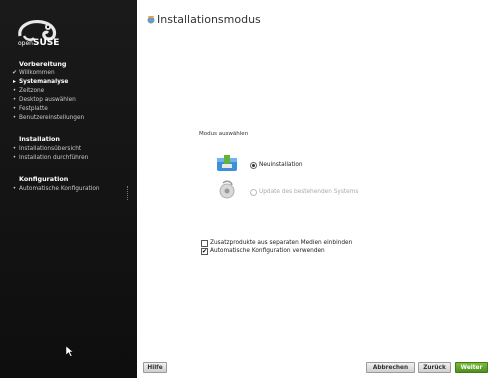 This screenshot has width=490, height=378. I want to click on mode-group-label: Modus auswählen, so click(224, 134).